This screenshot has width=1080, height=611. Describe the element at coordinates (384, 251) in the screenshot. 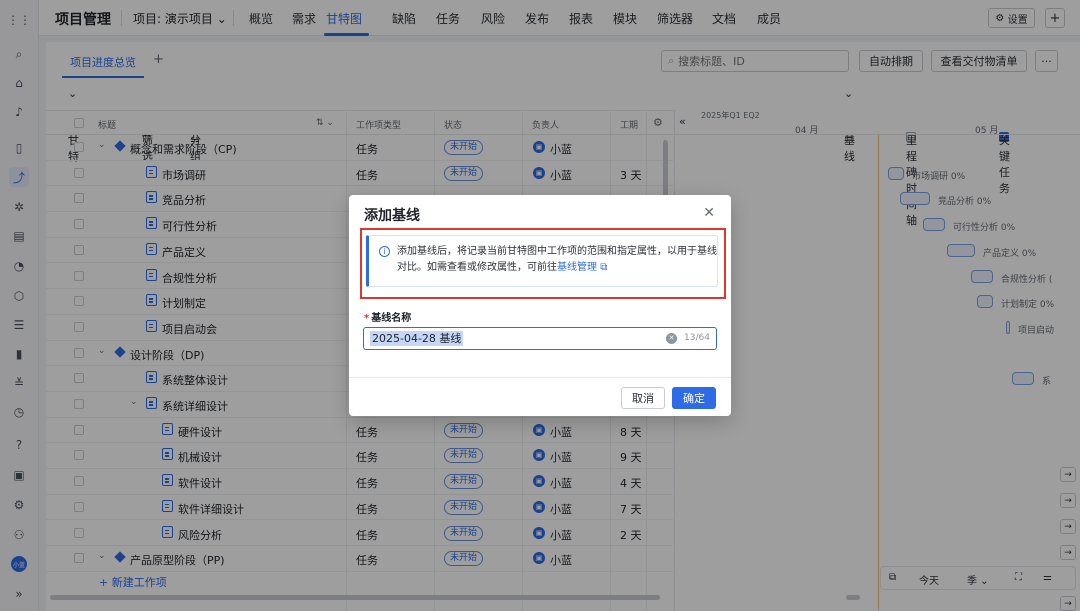

I see `info-icon: i` at that location.